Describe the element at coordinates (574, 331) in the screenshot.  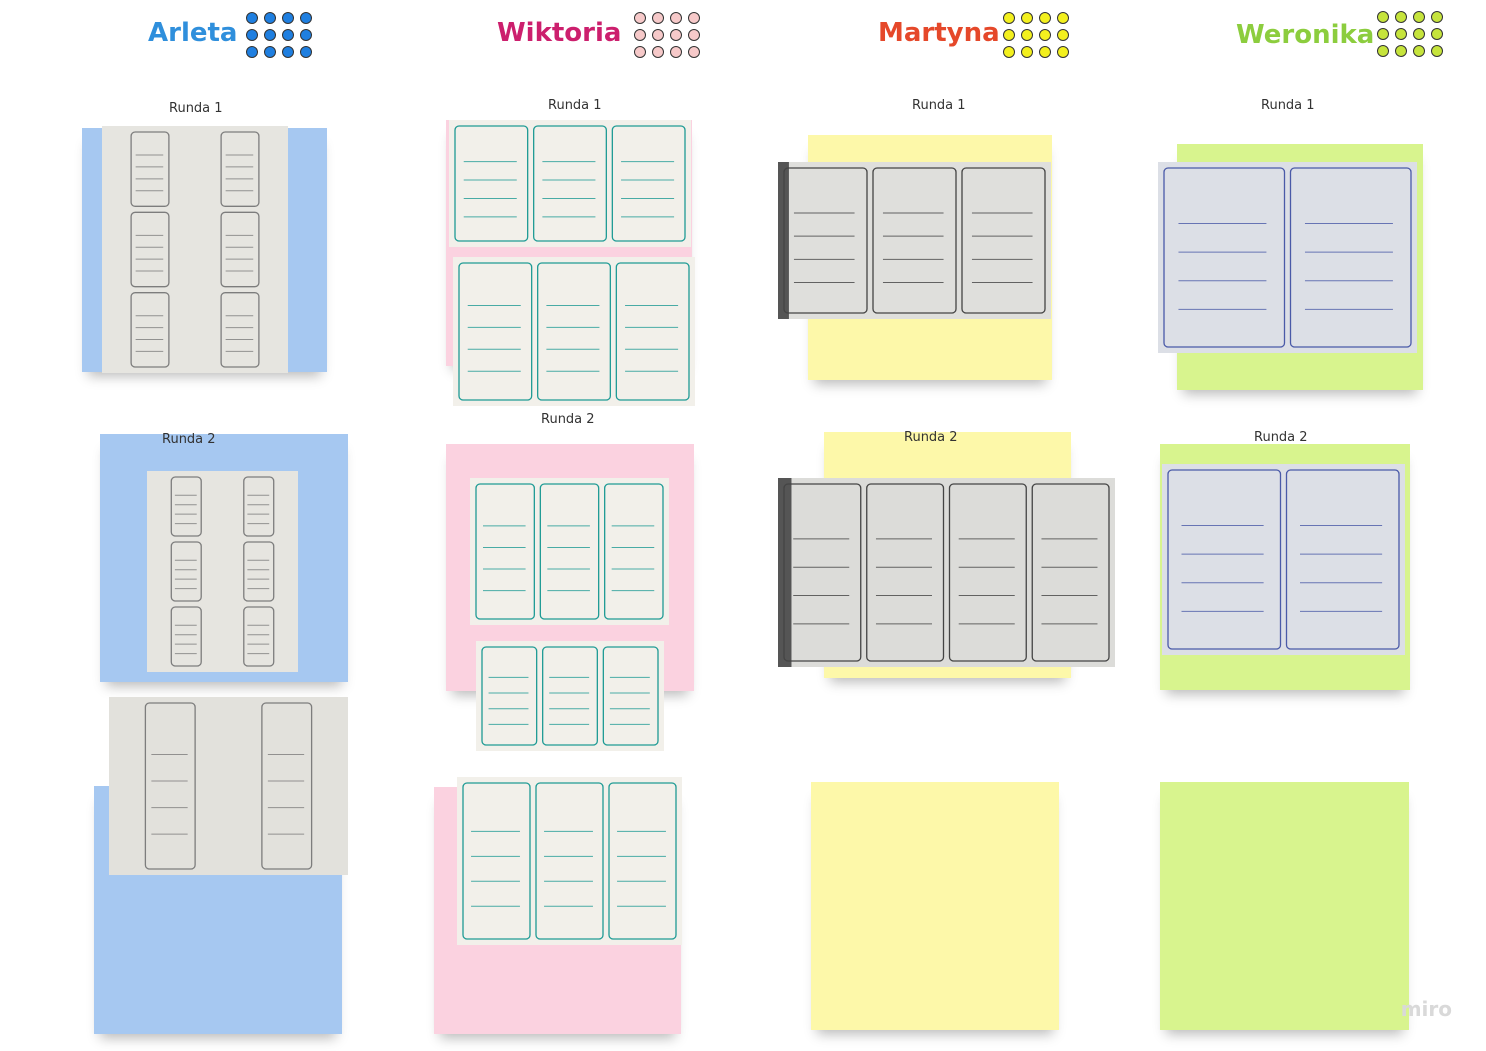
I see `sketch-photo-wiktoria-r1b` at that location.